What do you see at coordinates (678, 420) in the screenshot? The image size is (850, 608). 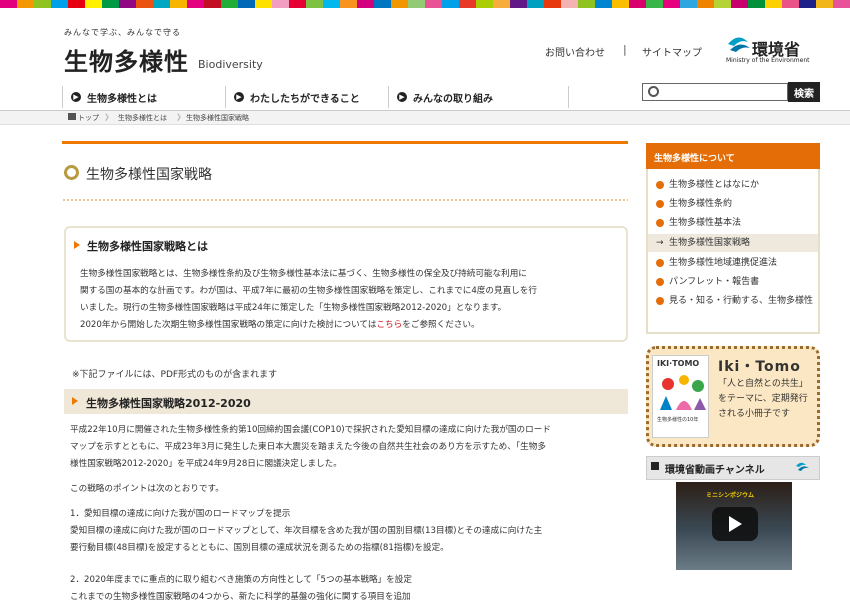 I see `ikitomo-cover-title: 生物多様性の10年` at bounding box center [678, 420].